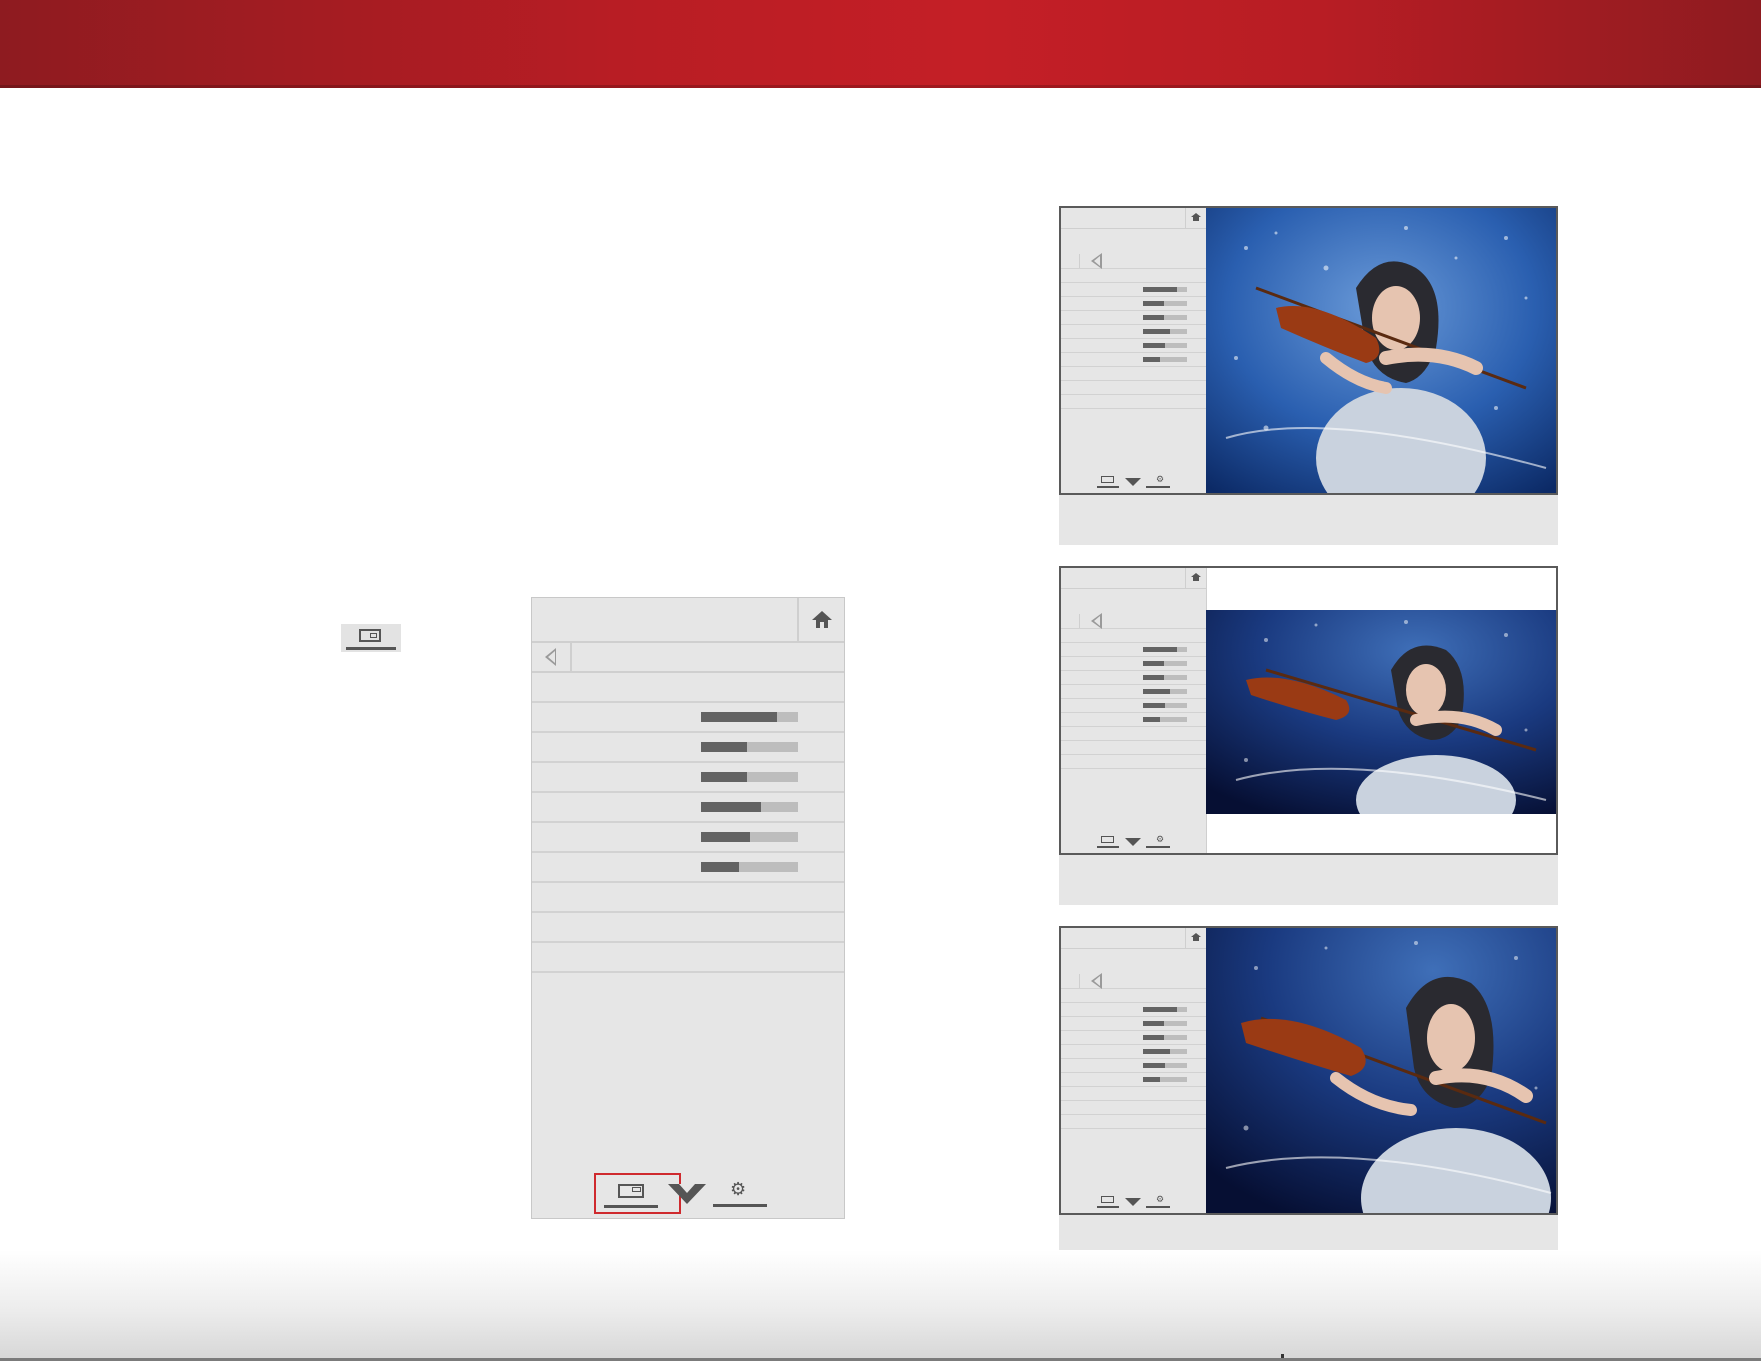 The height and width of the screenshot is (1361, 1761). I want to click on header-band, so click(880, 44).